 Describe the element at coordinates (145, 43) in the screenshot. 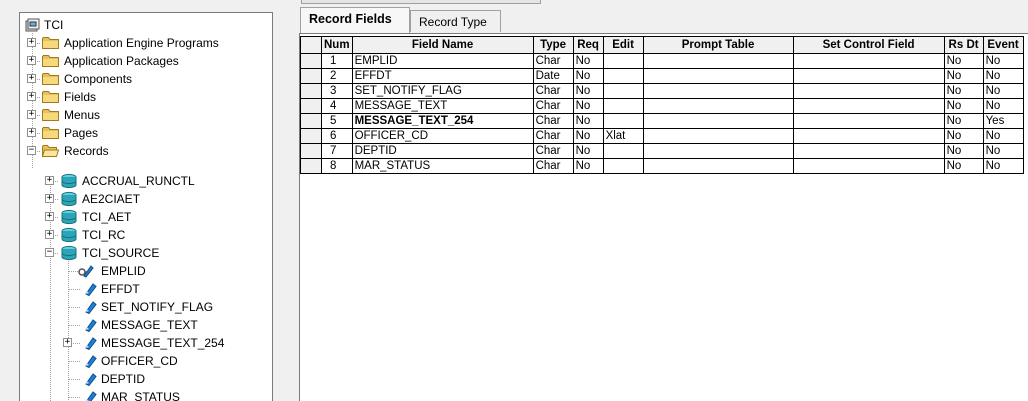

I see `tree-folder-application-engine-programs: + Application Engine Programs` at that location.